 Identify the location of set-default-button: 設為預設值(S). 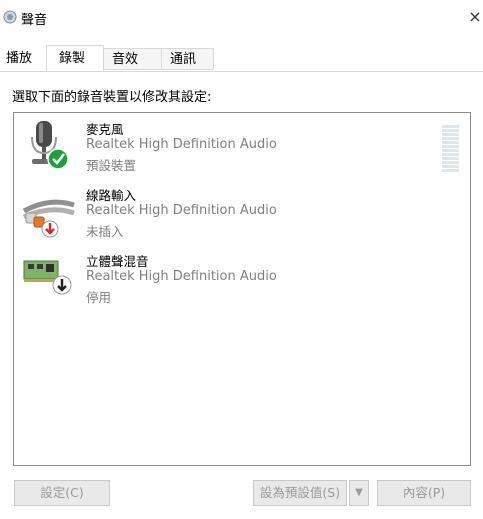
(300, 493).